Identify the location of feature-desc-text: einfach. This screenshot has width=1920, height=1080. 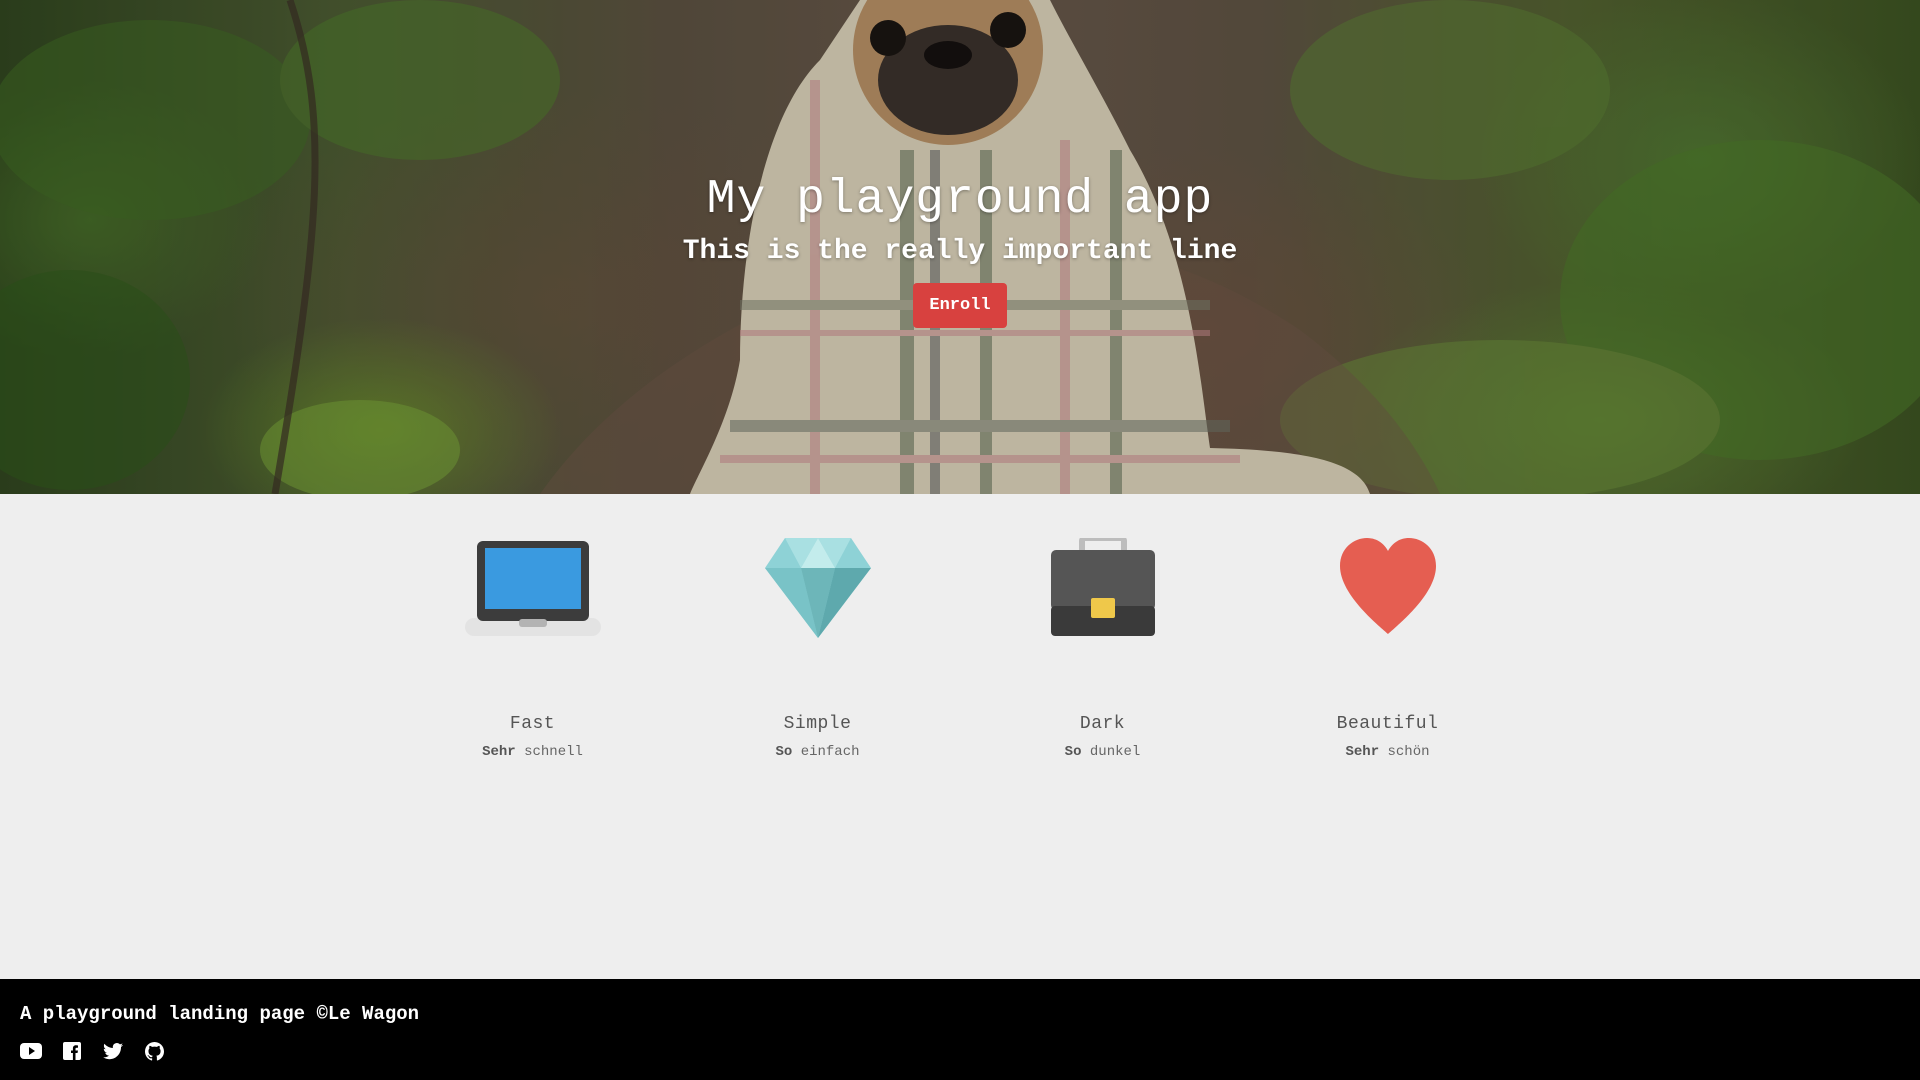
(830, 752).